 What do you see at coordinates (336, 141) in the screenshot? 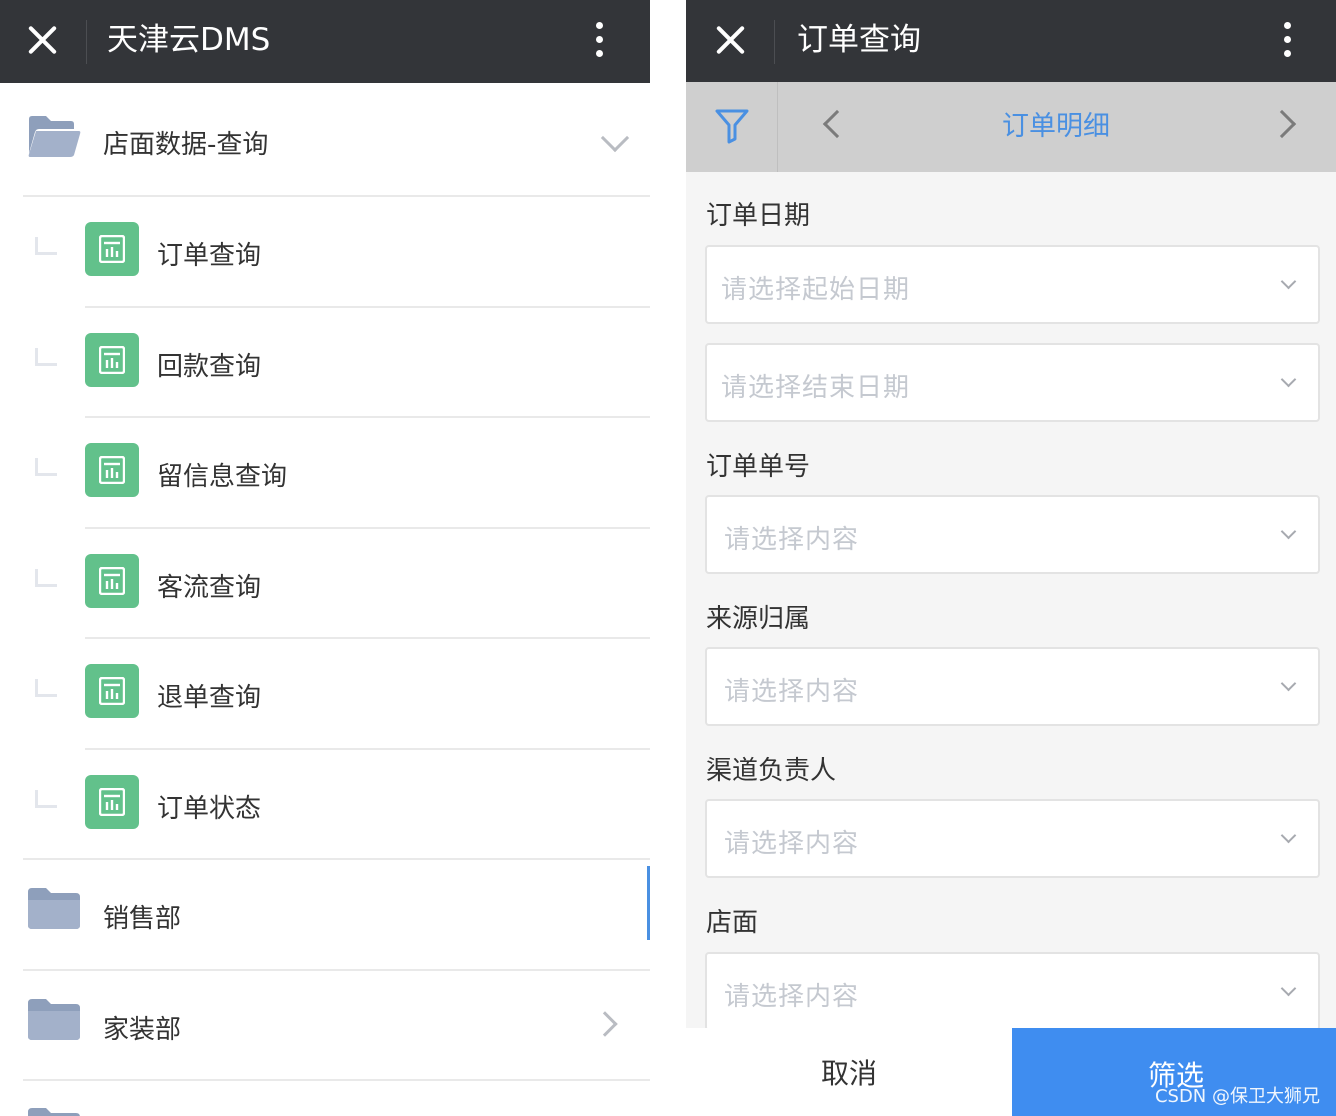
I see `folder-item-store-data: 店面数据-查询` at bounding box center [336, 141].